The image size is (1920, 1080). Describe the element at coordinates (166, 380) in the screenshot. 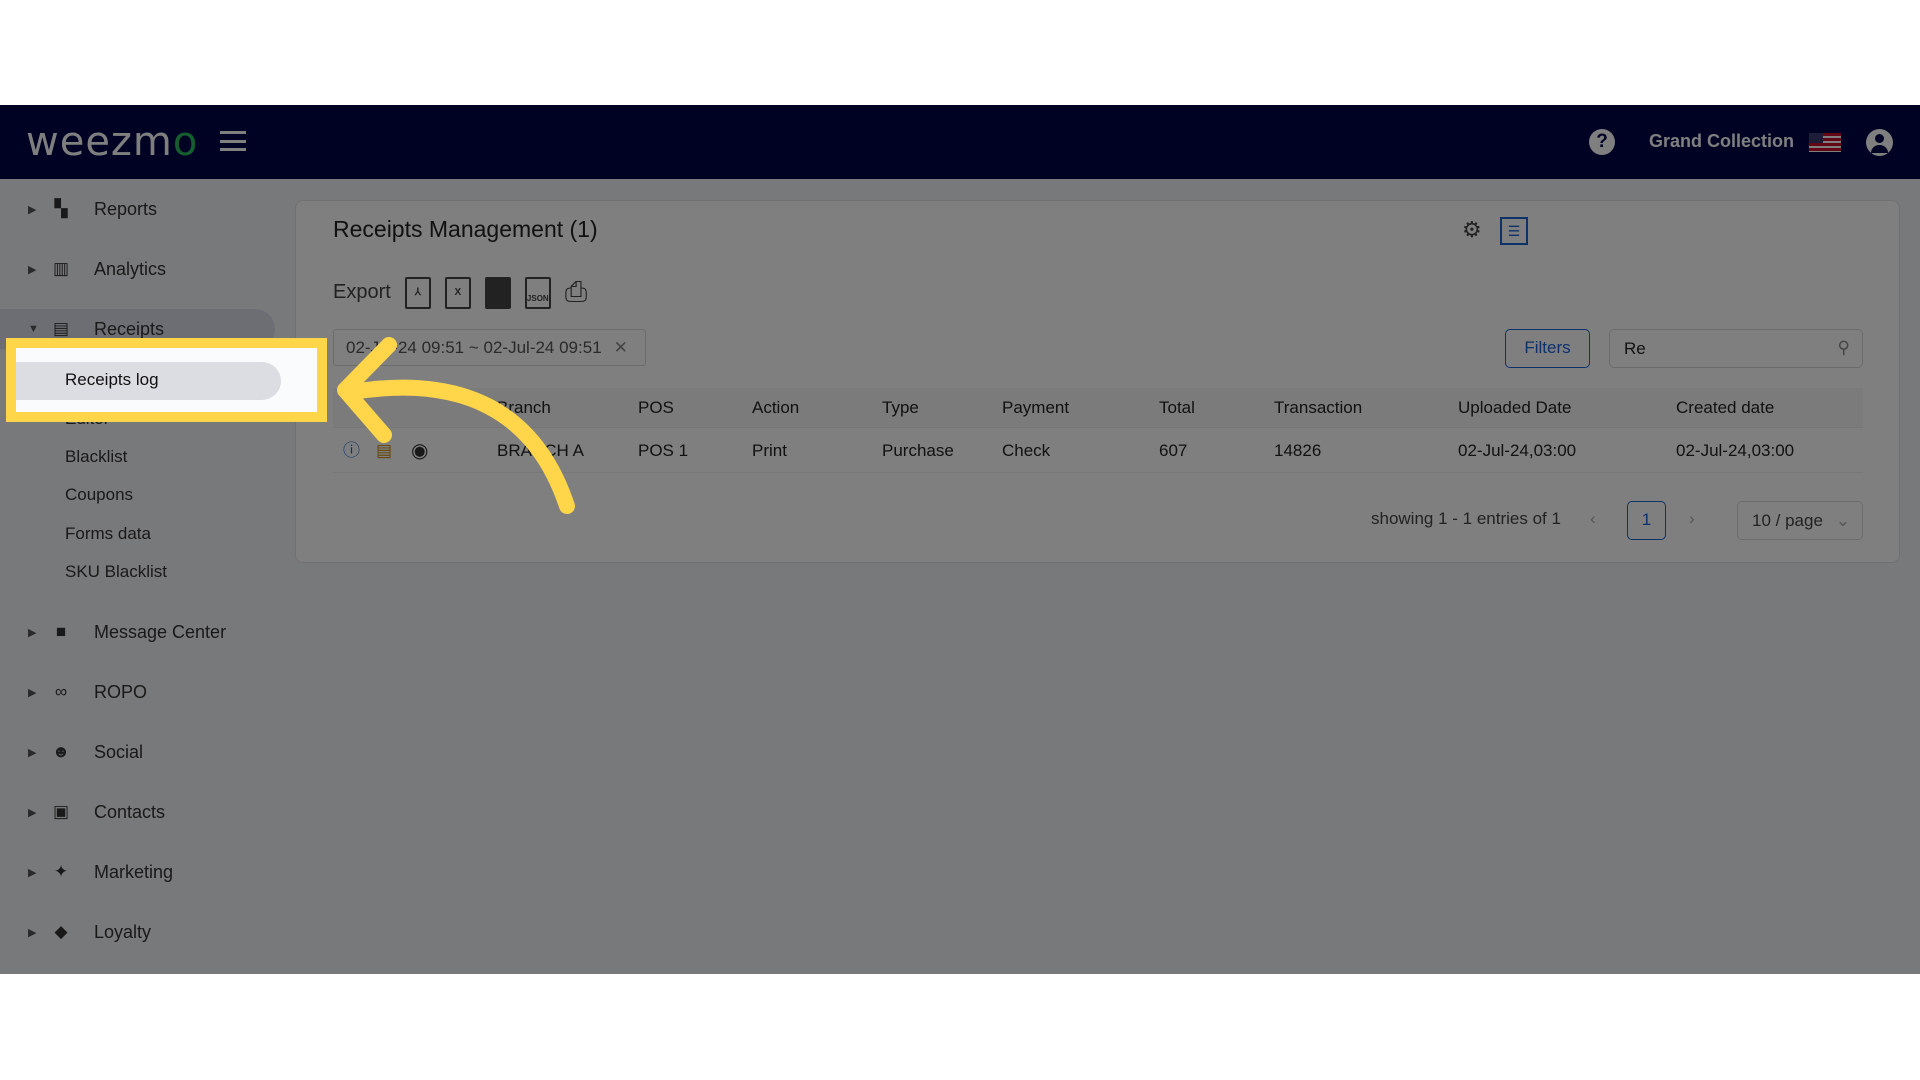

I see `highlight-box` at that location.